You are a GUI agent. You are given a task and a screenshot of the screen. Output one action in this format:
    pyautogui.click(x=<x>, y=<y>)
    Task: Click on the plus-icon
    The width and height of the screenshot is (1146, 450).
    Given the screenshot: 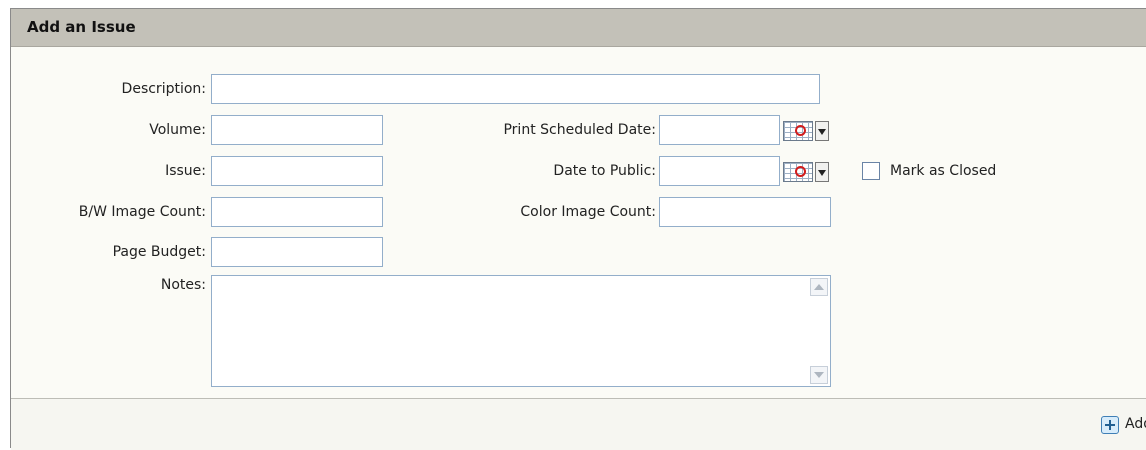 What is the action you would take?
    pyautogui.click(x=1110, y=425)
    